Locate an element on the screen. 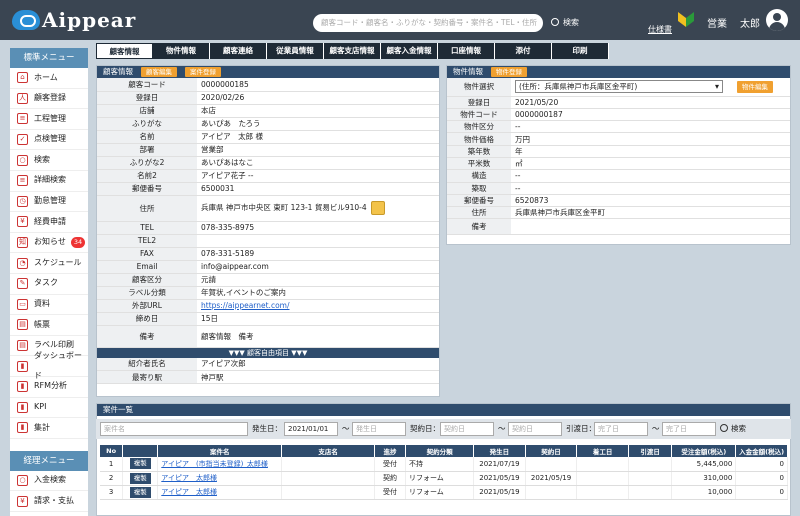  property-field-value: 6520873 is located at coordinates (650, 201).